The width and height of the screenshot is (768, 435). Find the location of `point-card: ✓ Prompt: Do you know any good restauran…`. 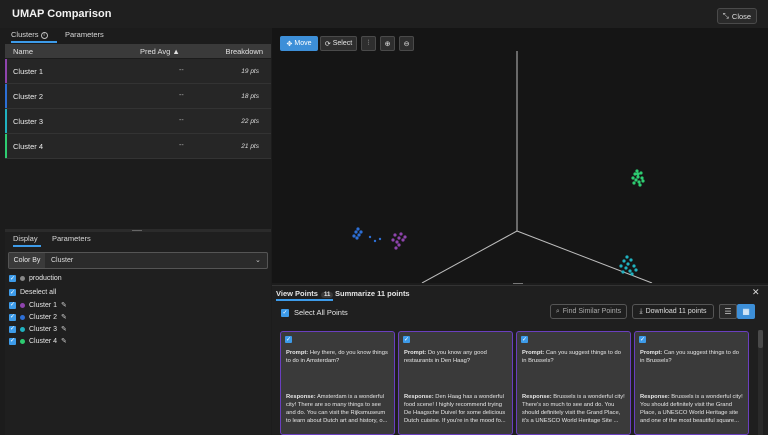

point-card: ✓ Prompt: Do you know any good restauran… is located at coordinates (455, 383).